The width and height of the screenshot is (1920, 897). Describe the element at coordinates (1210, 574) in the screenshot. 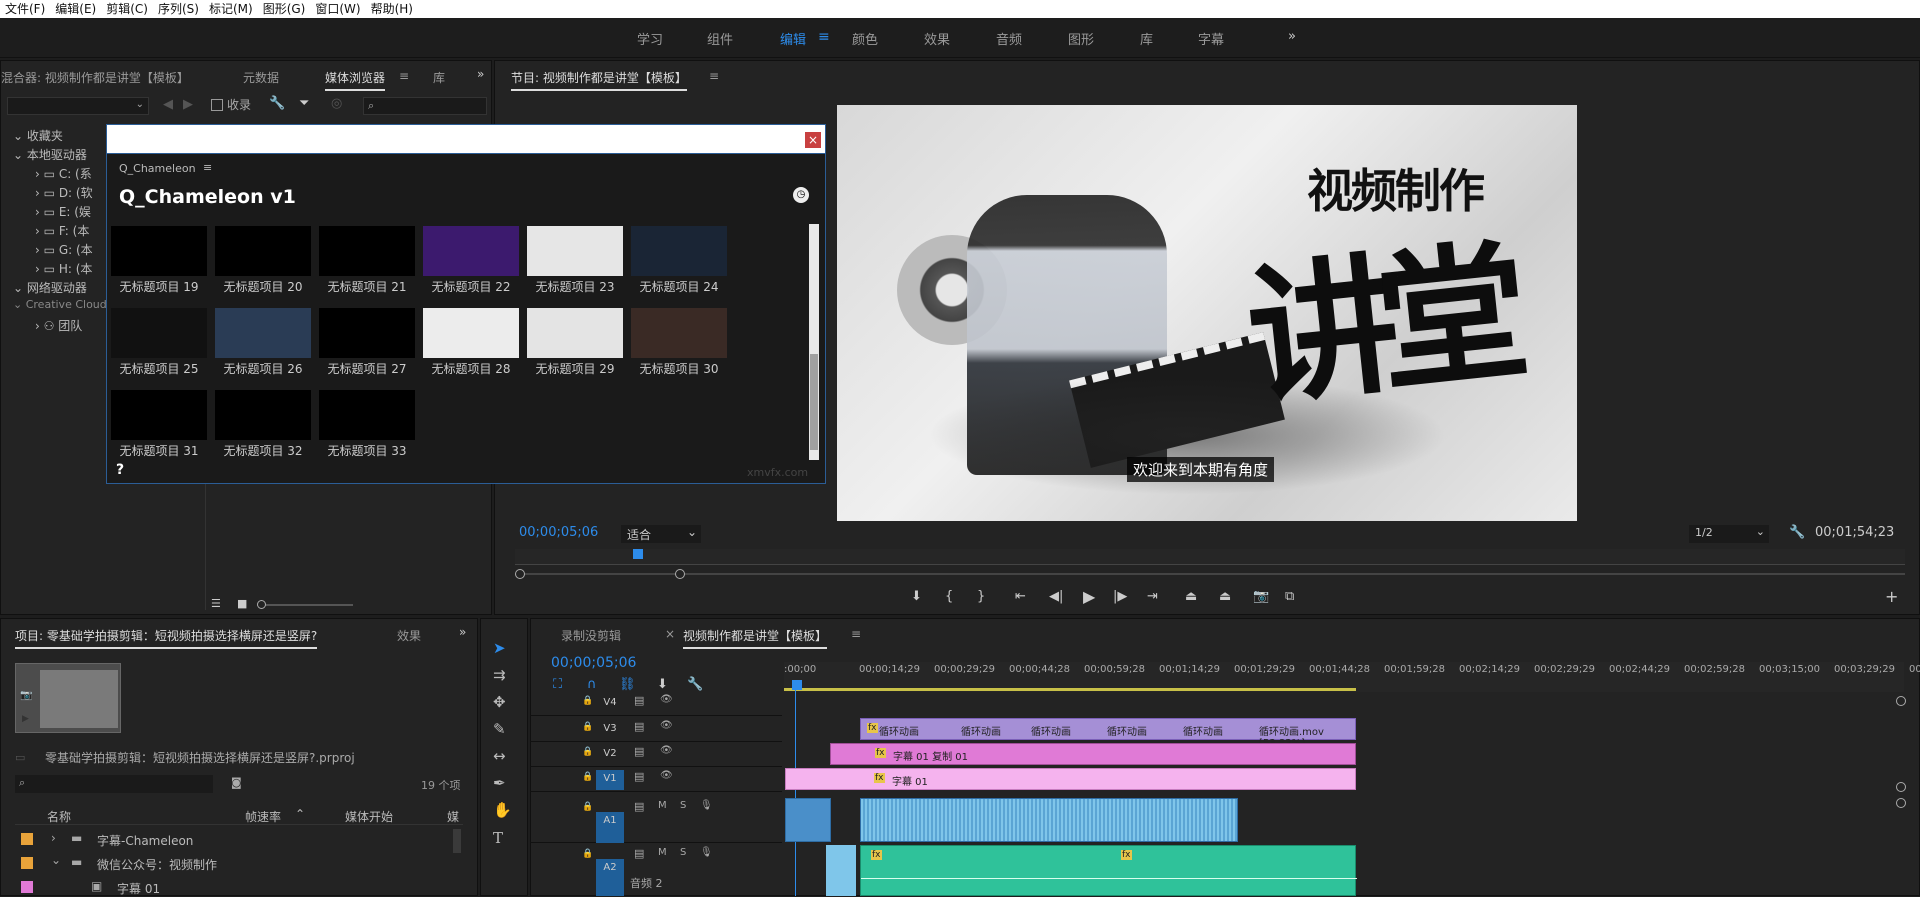

I see `program-zoom-bar` at that location.